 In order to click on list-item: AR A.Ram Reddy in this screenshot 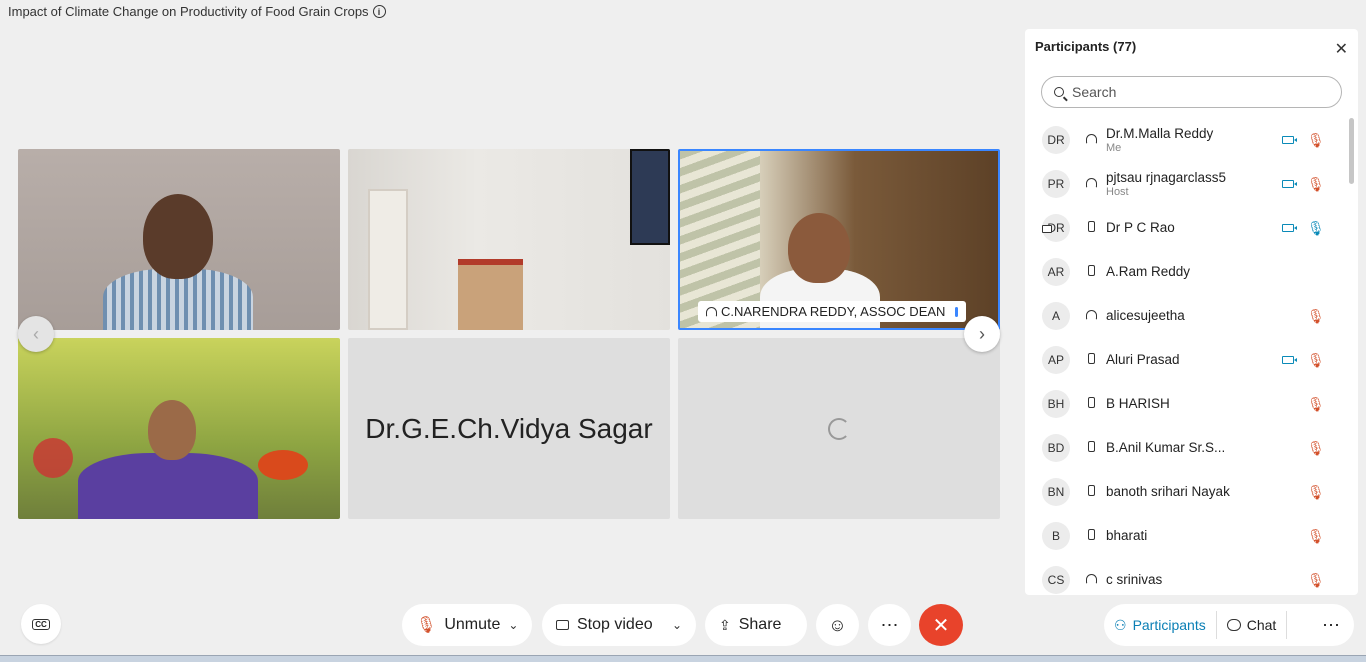, I will do `click(1185, 272)`.